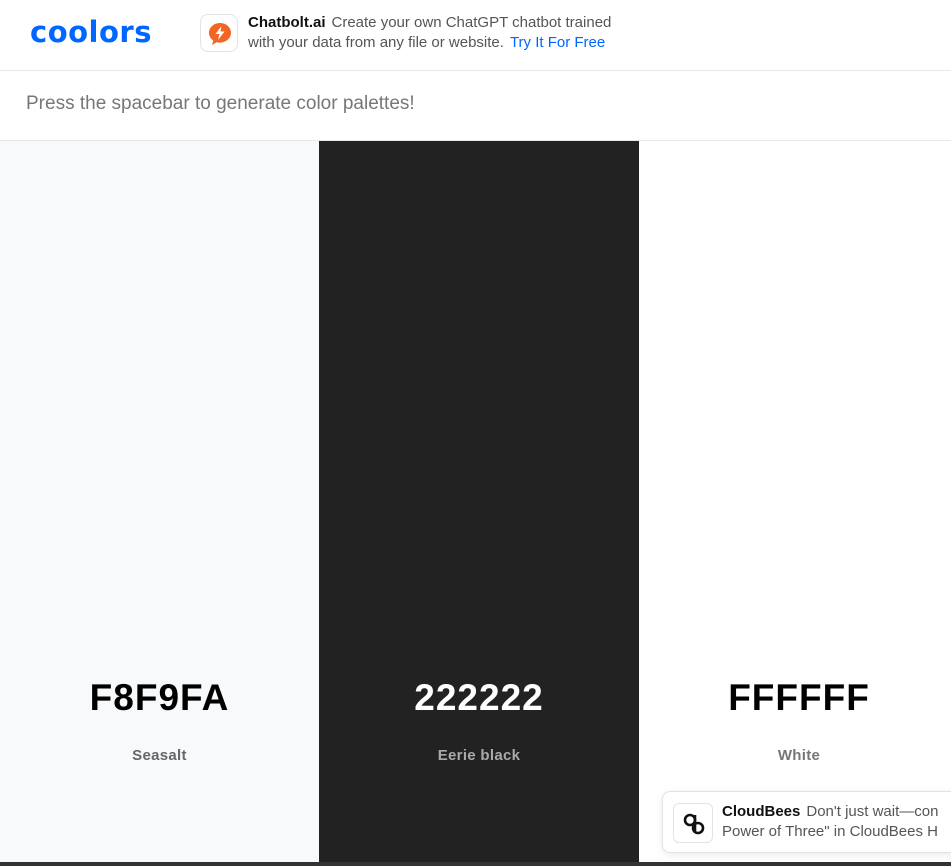  I want to click on color-hex-code: F8F9FA, so click(159, 698).